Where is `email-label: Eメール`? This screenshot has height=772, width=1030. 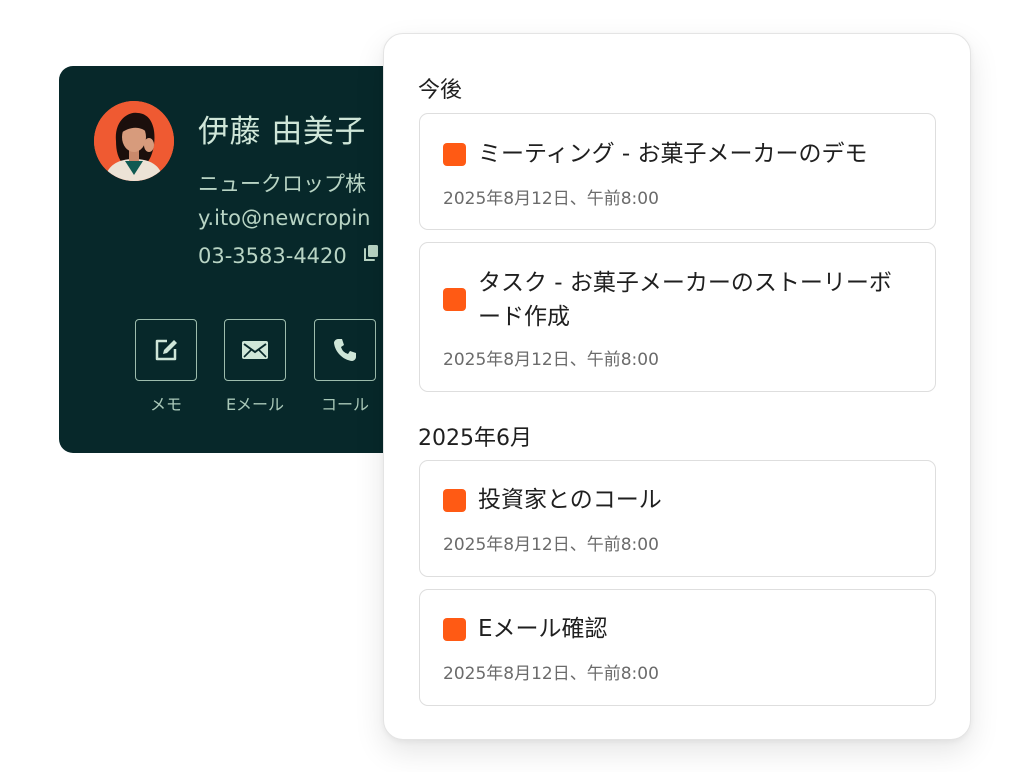
email-label: Eメール is located at coordinates (255, 404).